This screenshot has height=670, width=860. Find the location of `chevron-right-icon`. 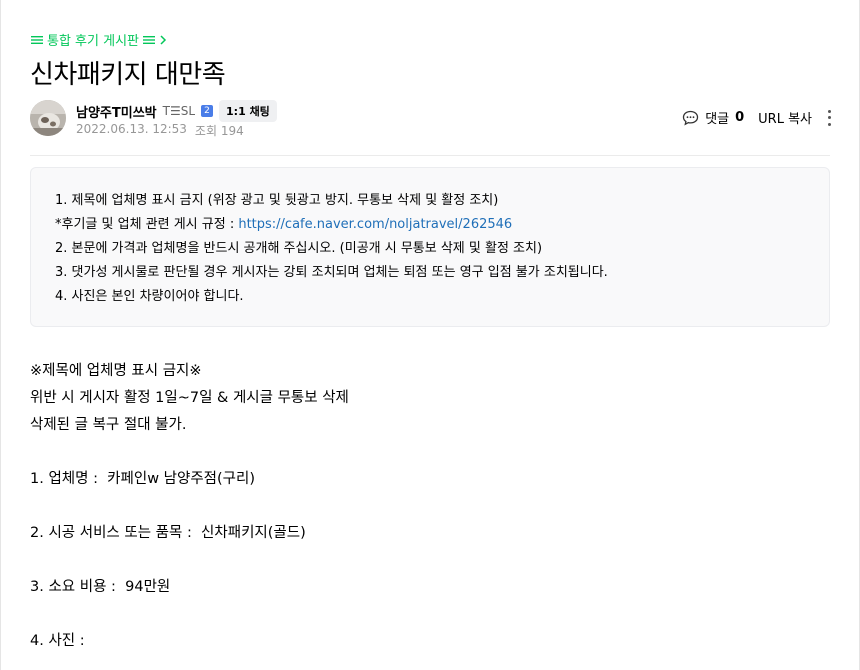

chevron-right-icon is located at coordinates (163, 39).